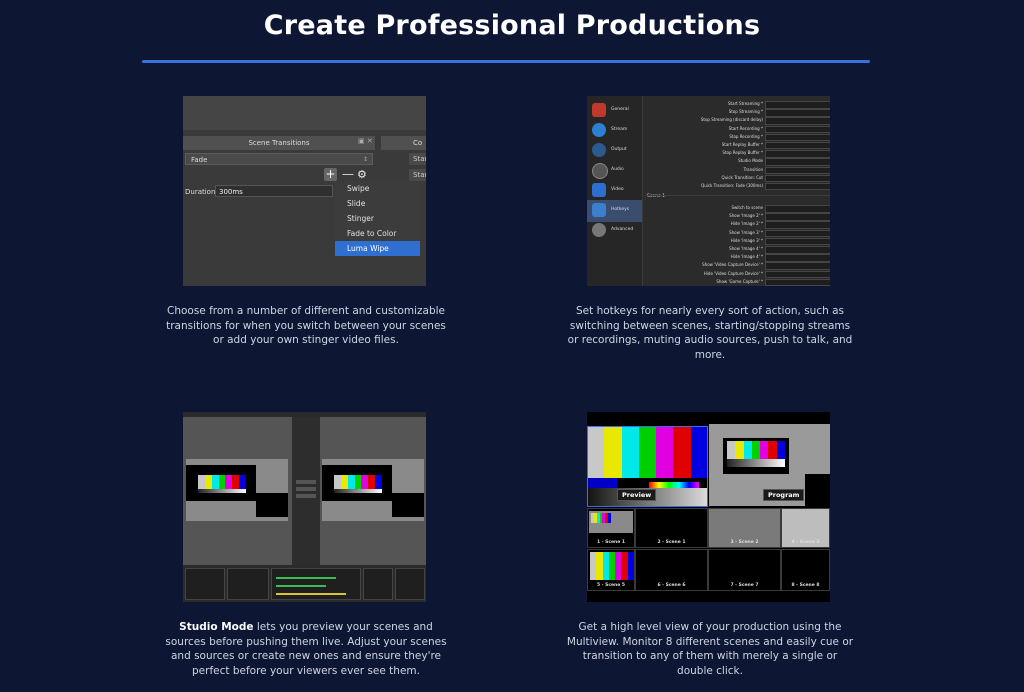  Describe the element at coordinates (330, 174) in the screenshot. I see `add-icon: +` at that location.